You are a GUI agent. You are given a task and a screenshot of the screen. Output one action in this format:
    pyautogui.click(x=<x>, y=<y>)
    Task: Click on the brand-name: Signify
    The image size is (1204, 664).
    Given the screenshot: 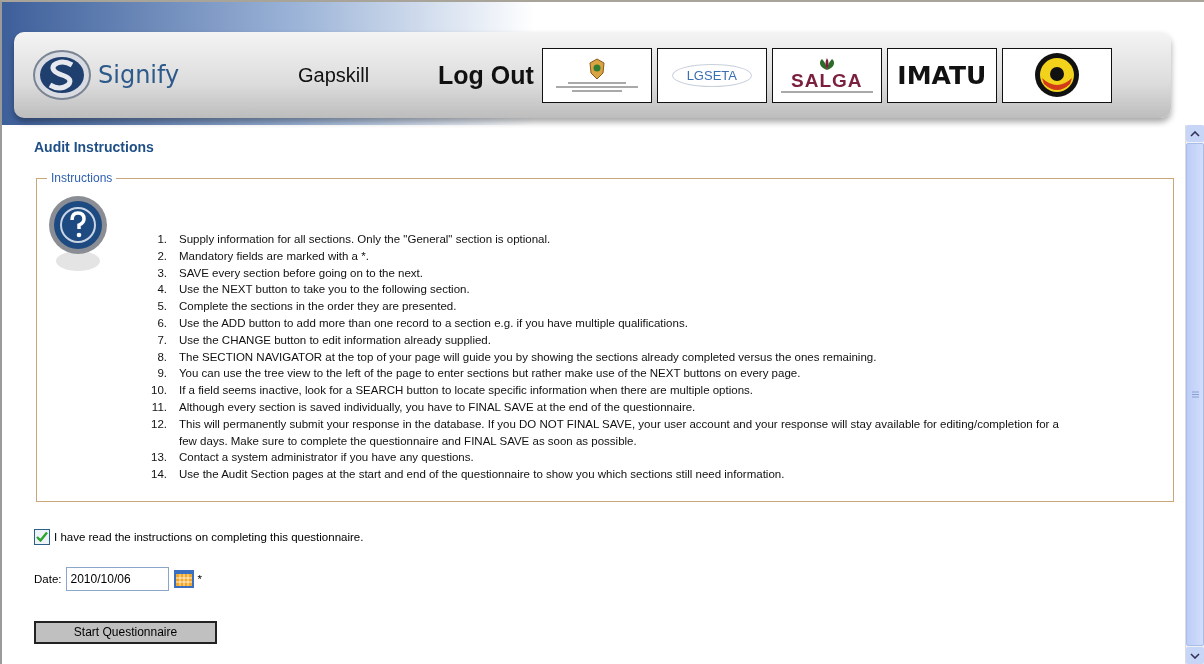 What is the action you would take?
    pyautogui.click(x=139, y=75)
    